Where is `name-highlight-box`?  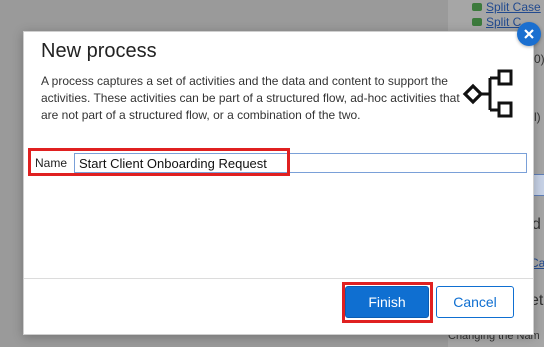 name-highlight-box is located at coordinates (159, 162).